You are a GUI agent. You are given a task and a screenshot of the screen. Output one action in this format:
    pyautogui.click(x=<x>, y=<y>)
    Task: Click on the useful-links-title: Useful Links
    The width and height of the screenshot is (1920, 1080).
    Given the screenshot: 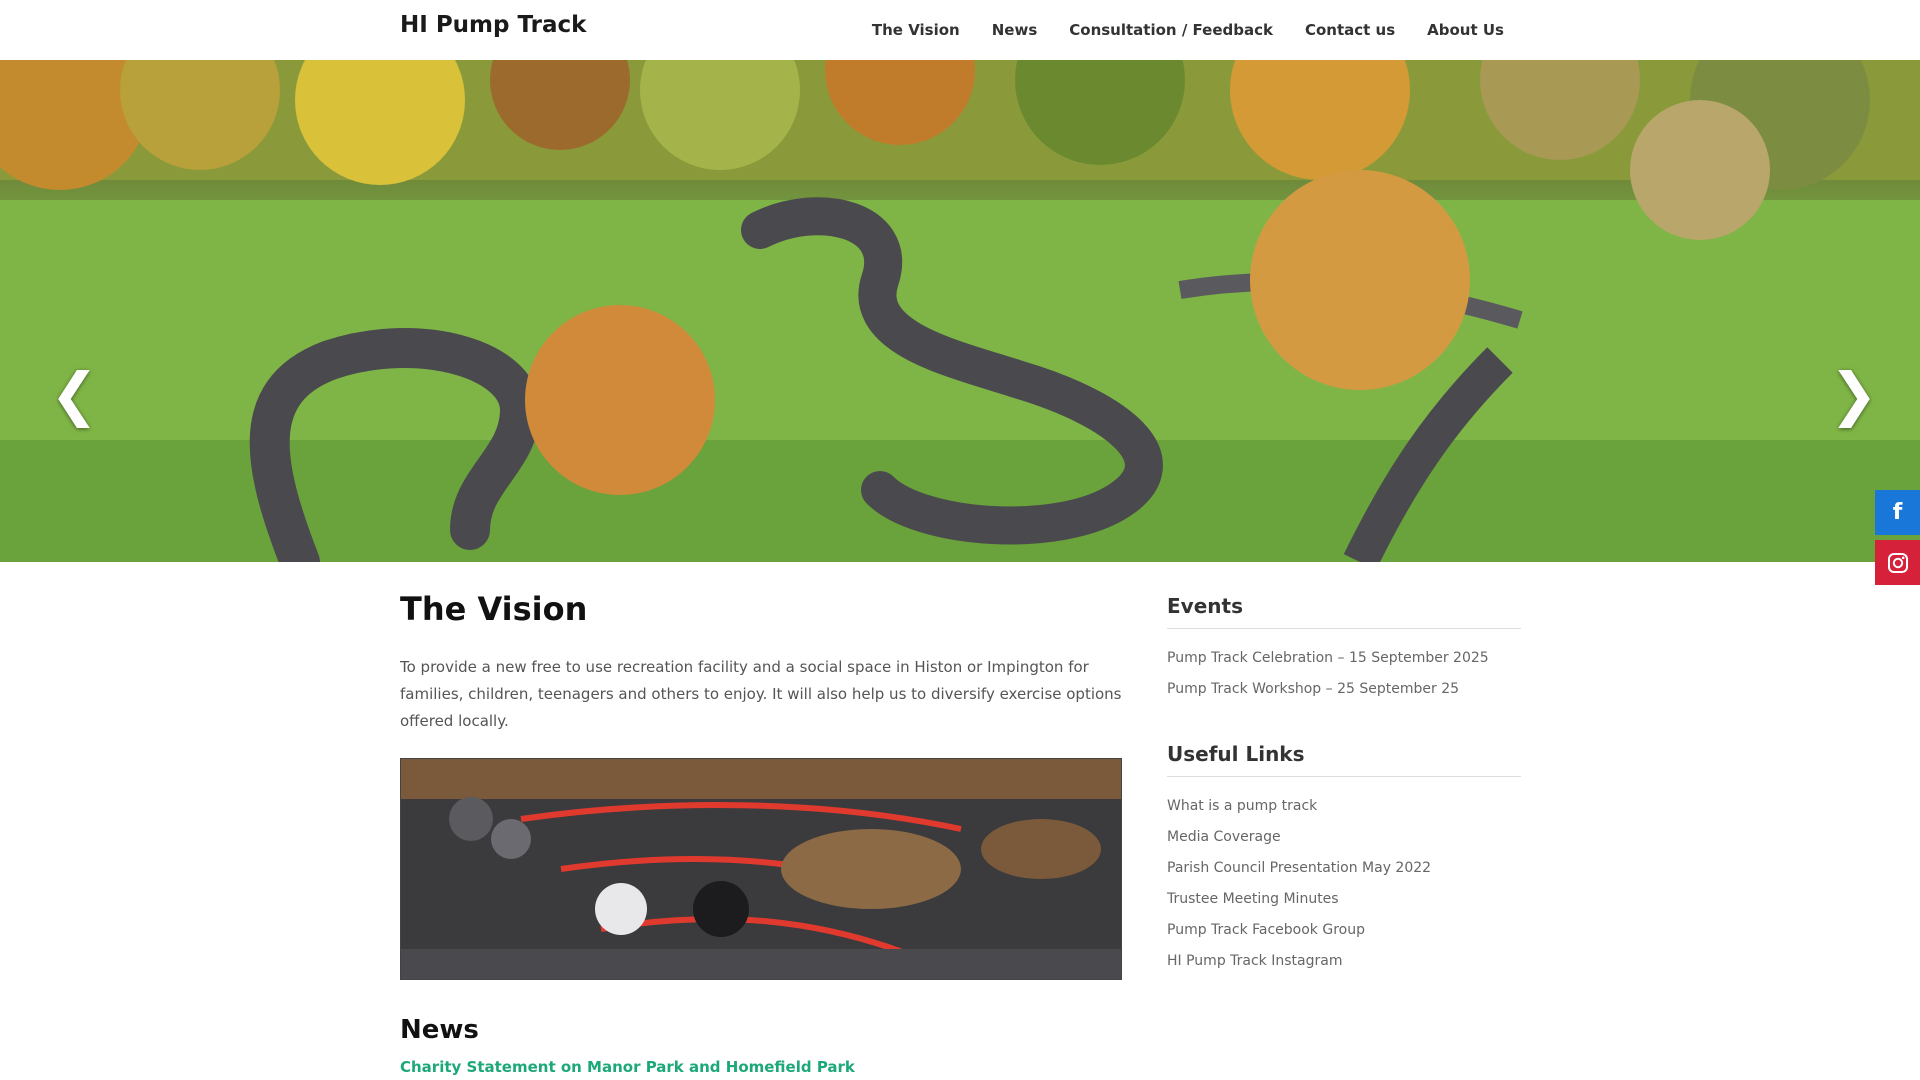 What is the action you would take?
    pyautogui.click(x=1344, y=759)
    